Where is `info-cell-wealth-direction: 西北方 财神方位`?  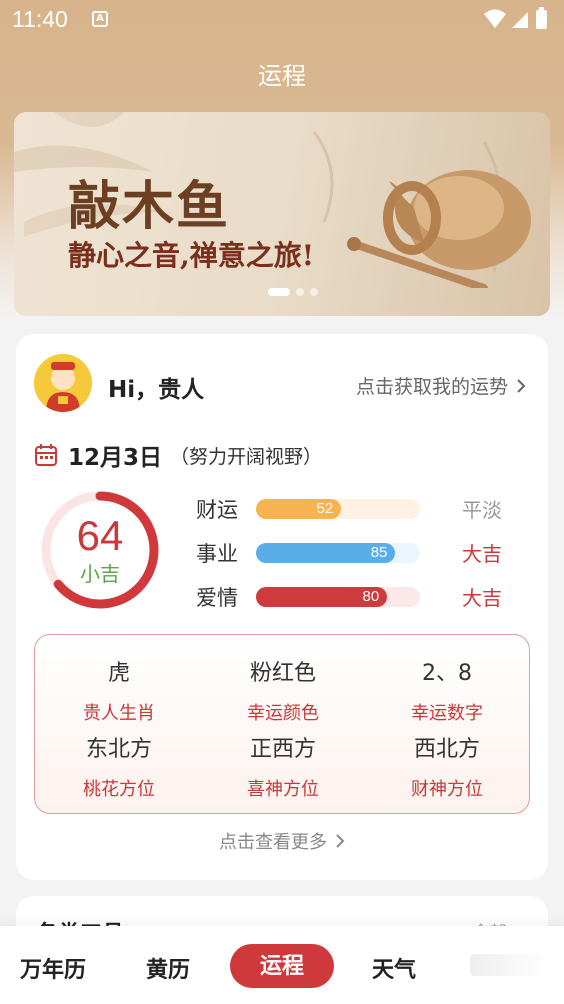 info-cell-wealth-direction: 西北方 财神方位 is located at coordinates (447, 766).